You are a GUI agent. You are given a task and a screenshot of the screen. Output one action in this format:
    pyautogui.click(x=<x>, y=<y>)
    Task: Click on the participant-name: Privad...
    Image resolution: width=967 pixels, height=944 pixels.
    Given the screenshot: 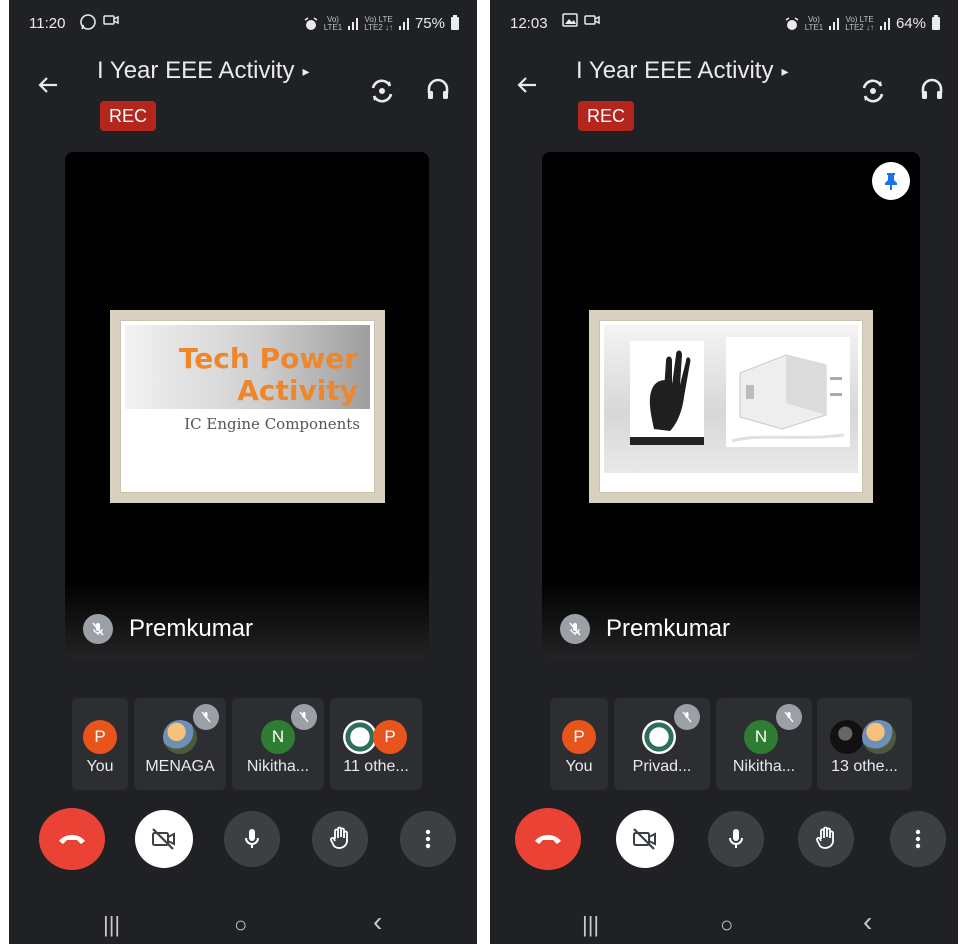 What is the action you would take?
    pyautogui.click(x=662, y=766)
    